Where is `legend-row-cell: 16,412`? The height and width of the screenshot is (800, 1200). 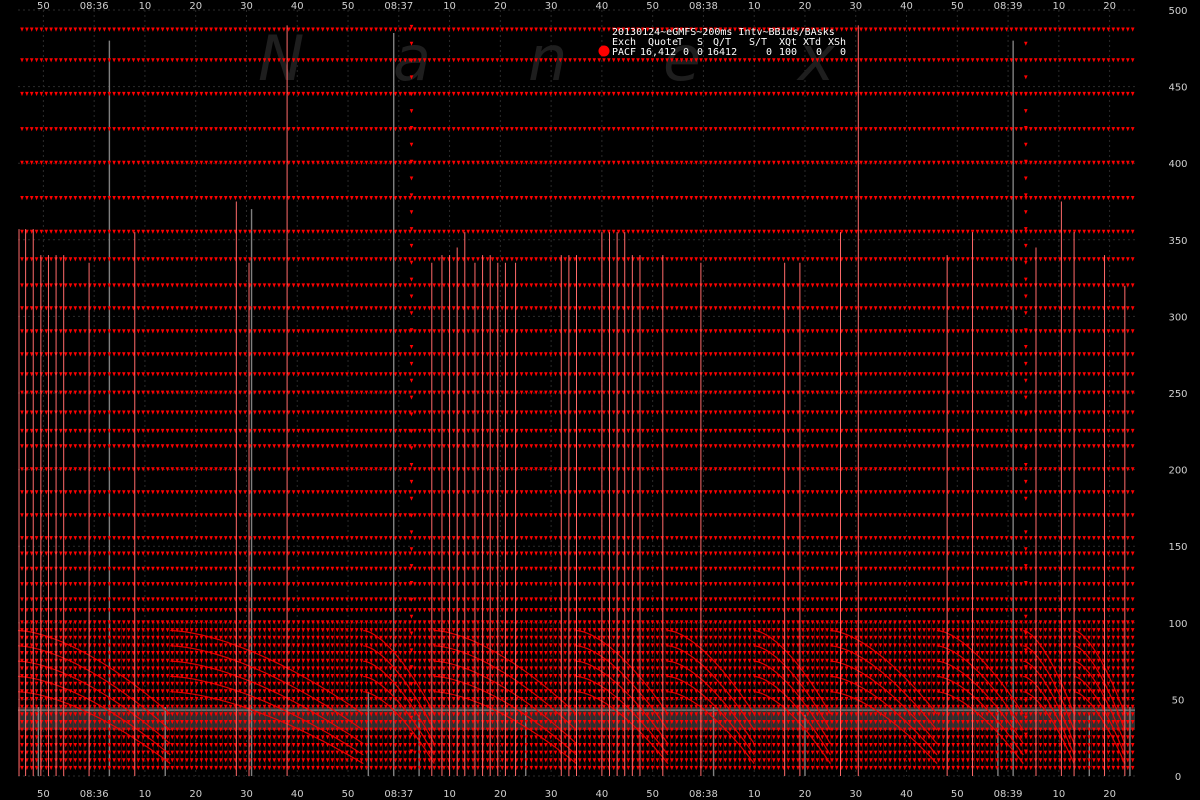 legend-row-cell: 16,412 is located at coordinates (658, 52).